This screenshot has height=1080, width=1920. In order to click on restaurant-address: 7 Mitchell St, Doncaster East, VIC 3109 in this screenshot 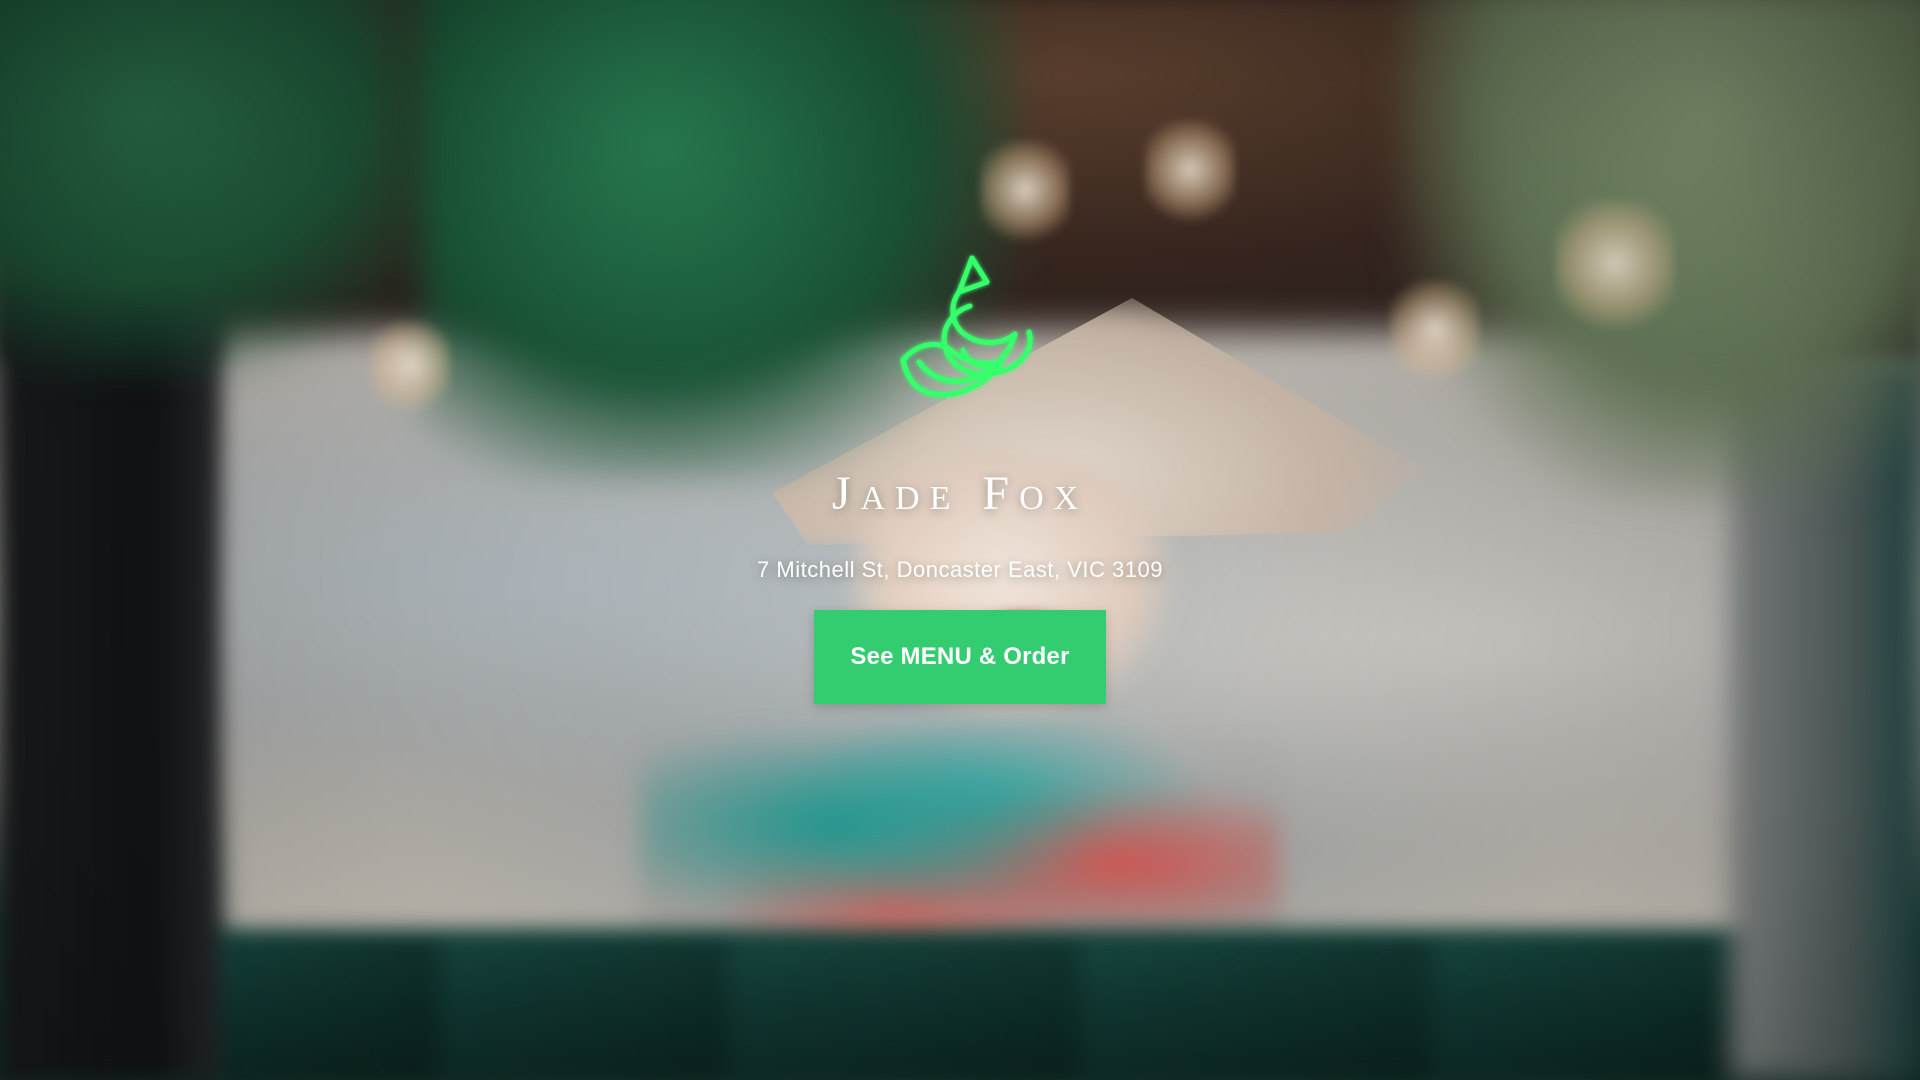, I will do `click(960, 569)`.